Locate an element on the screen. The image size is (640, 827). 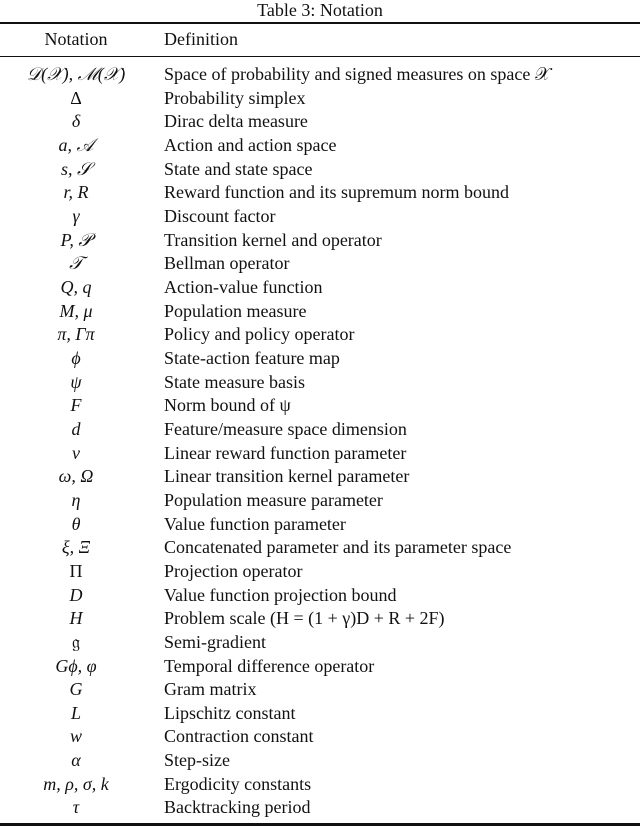
table-row: Π Projection operator is located at coordinates (320, 572).